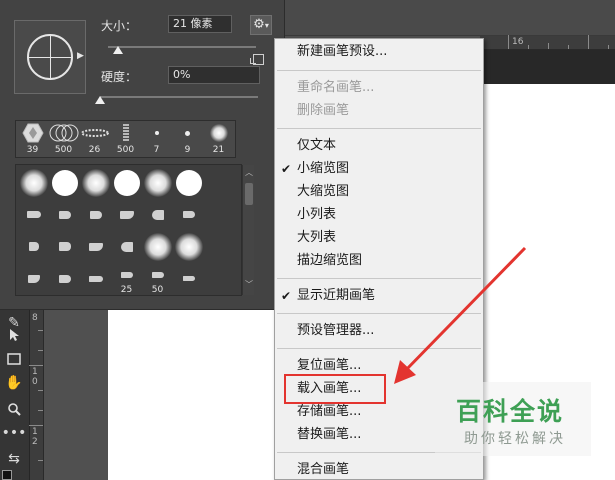 The width and height of the screenshot is (615, 480). What do you see at coordinates (63, 133) in the screenshot?
I see `circles-brush-icon` at bounding box center [63, 133].